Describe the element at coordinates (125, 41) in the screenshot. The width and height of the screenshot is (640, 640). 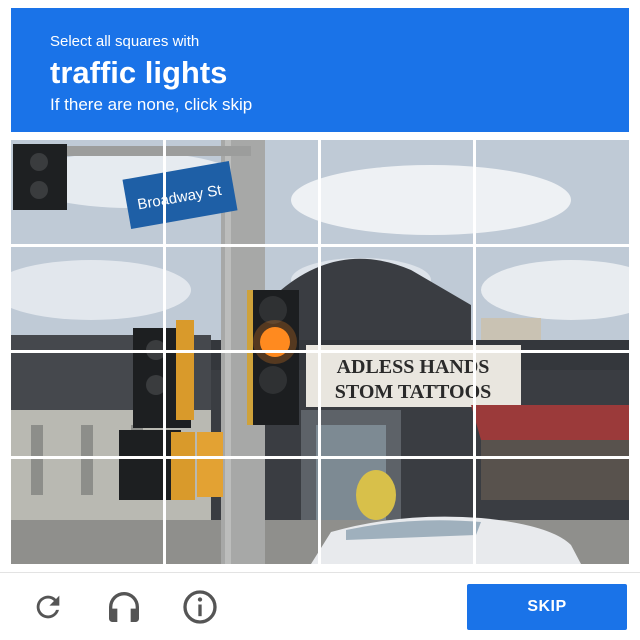
I see `instruction-text: Select all squares with` at that location.